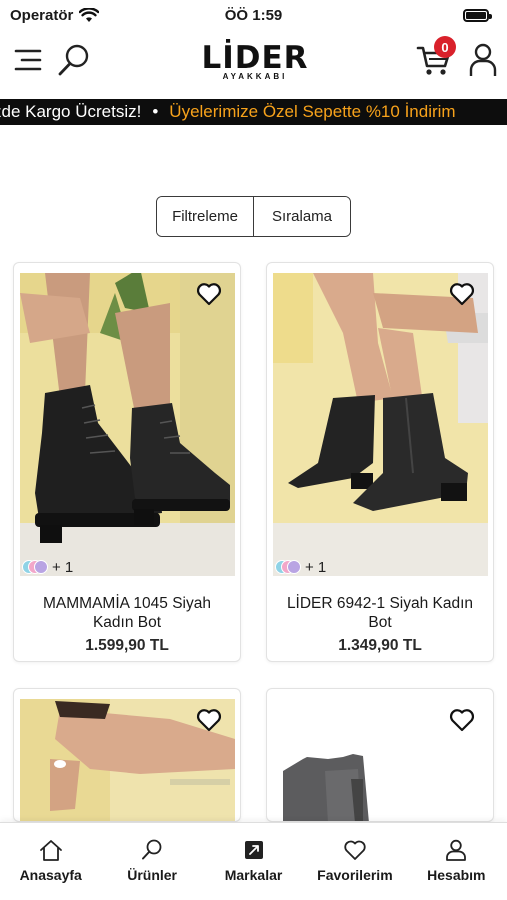 The height and width of the screenshot is (900, 507). What do you see at coordinates (205, 216) in the screenshot?
I see `filter-button: Filtreleme` at bounding box center [205, 216].